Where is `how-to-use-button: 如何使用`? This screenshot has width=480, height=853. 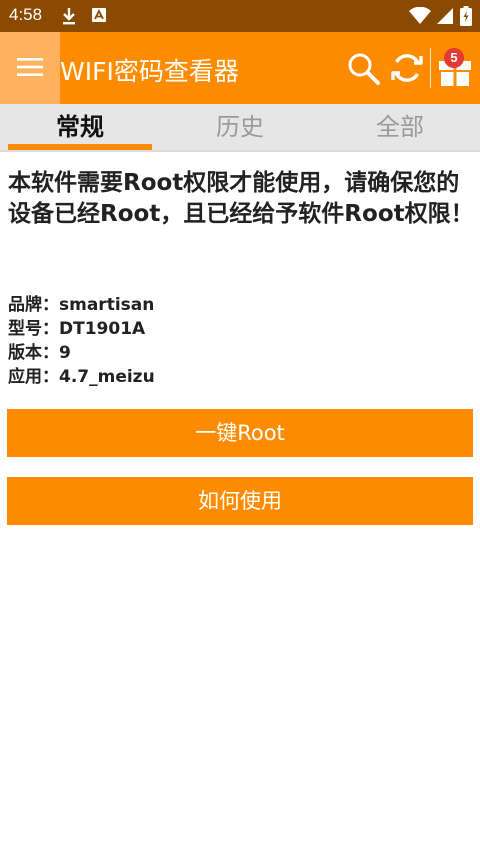 how-to-use-button: 如何使用 is located at coordinates (240, 501).